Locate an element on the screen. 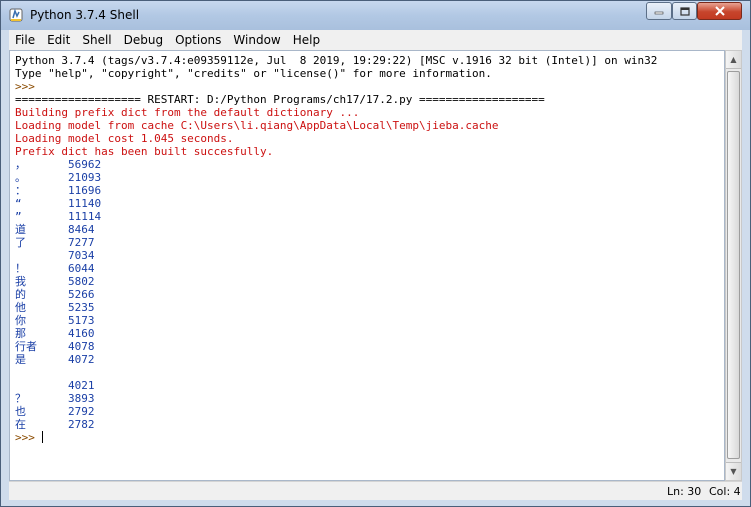 The width and height of the screenshot is (751, 507). menu-debug: Debug is located at coordinates (143, 40).